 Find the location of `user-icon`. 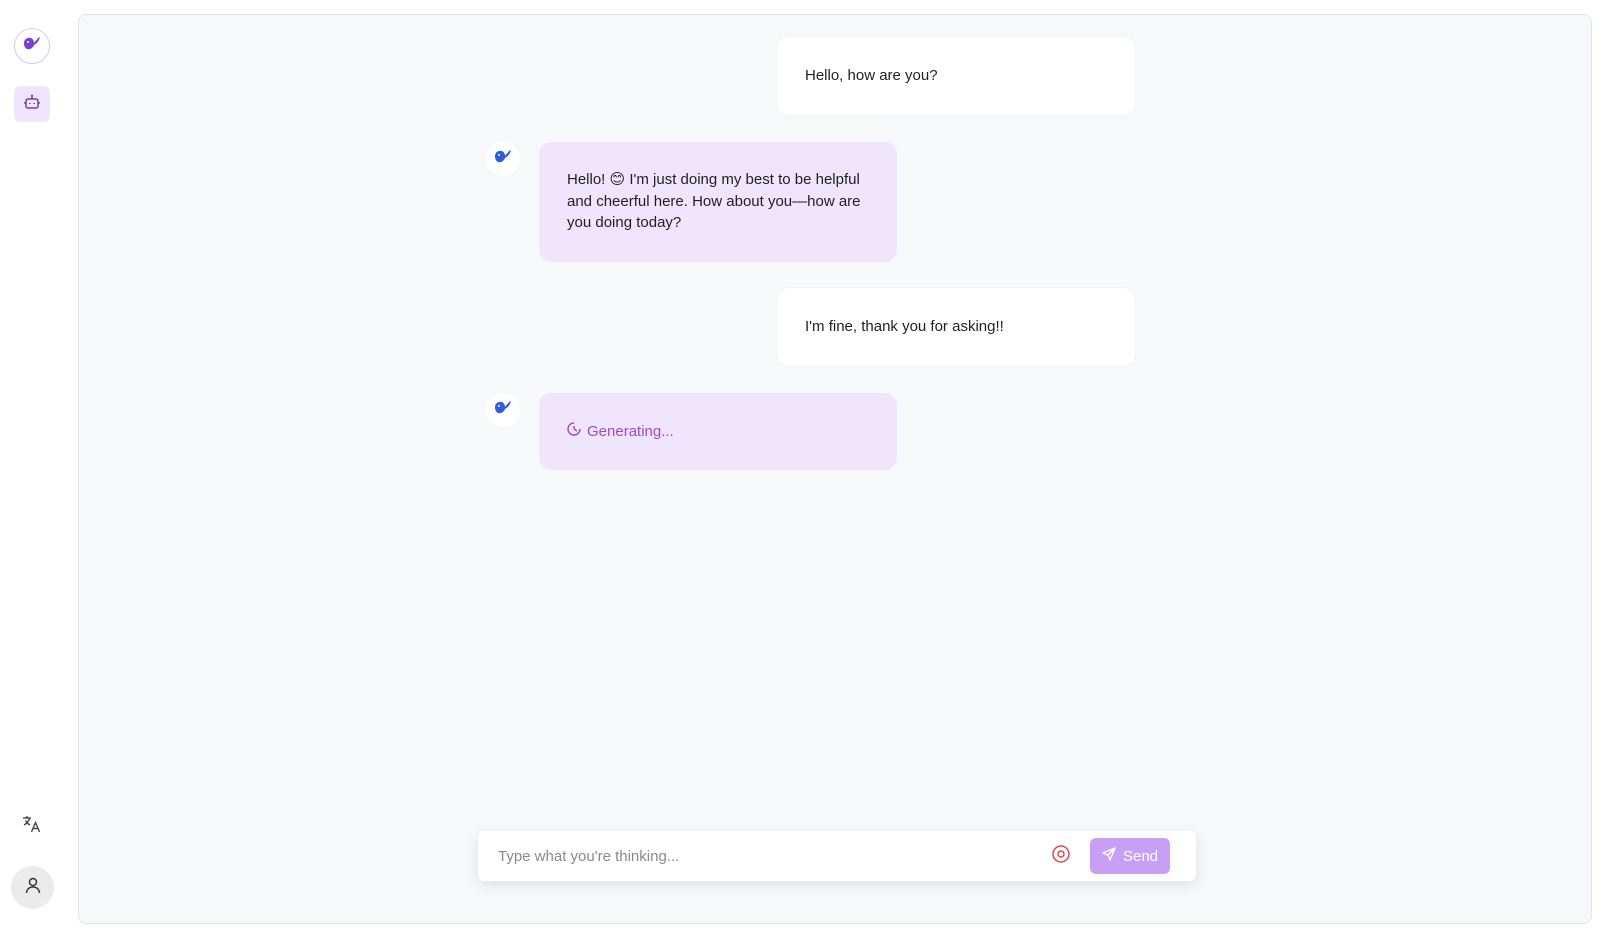

user-icon is located at coordinates (33, 887).